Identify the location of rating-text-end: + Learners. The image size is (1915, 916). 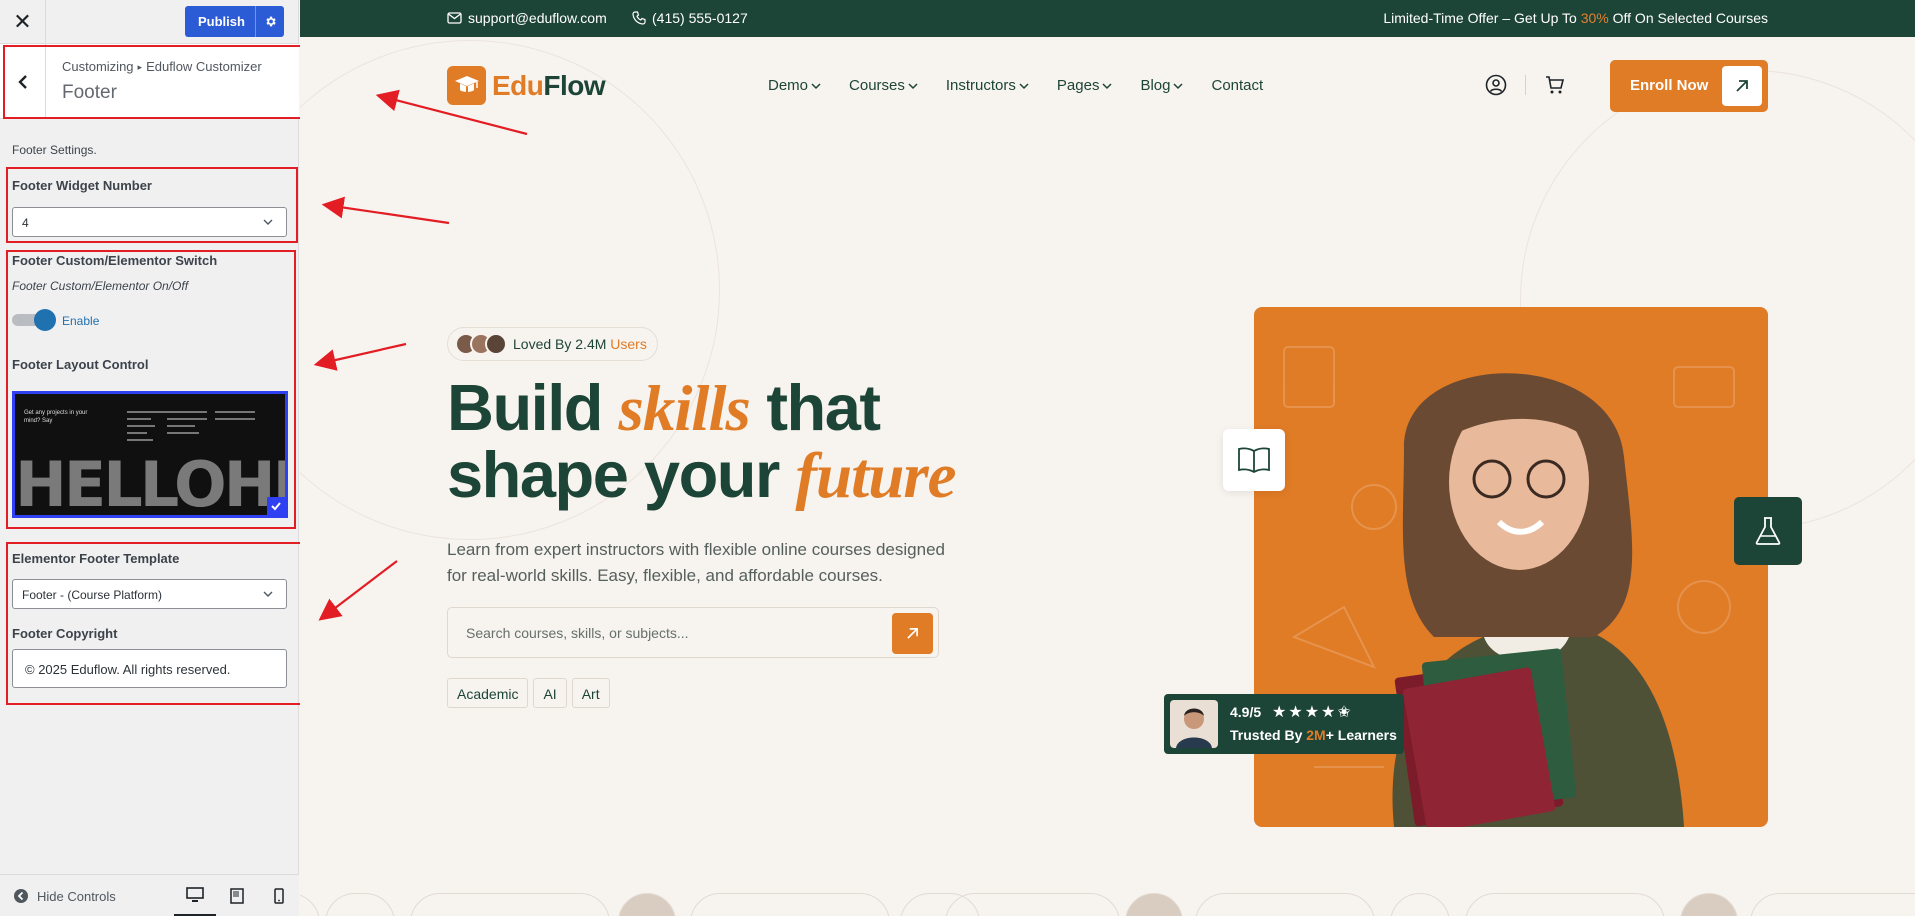
(1361, 735).